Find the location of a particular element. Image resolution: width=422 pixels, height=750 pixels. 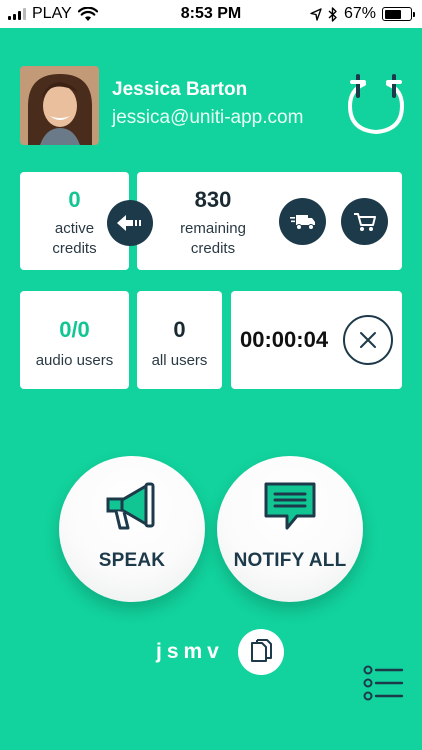

room-code: jsmv is located at coordinates (190, 651).